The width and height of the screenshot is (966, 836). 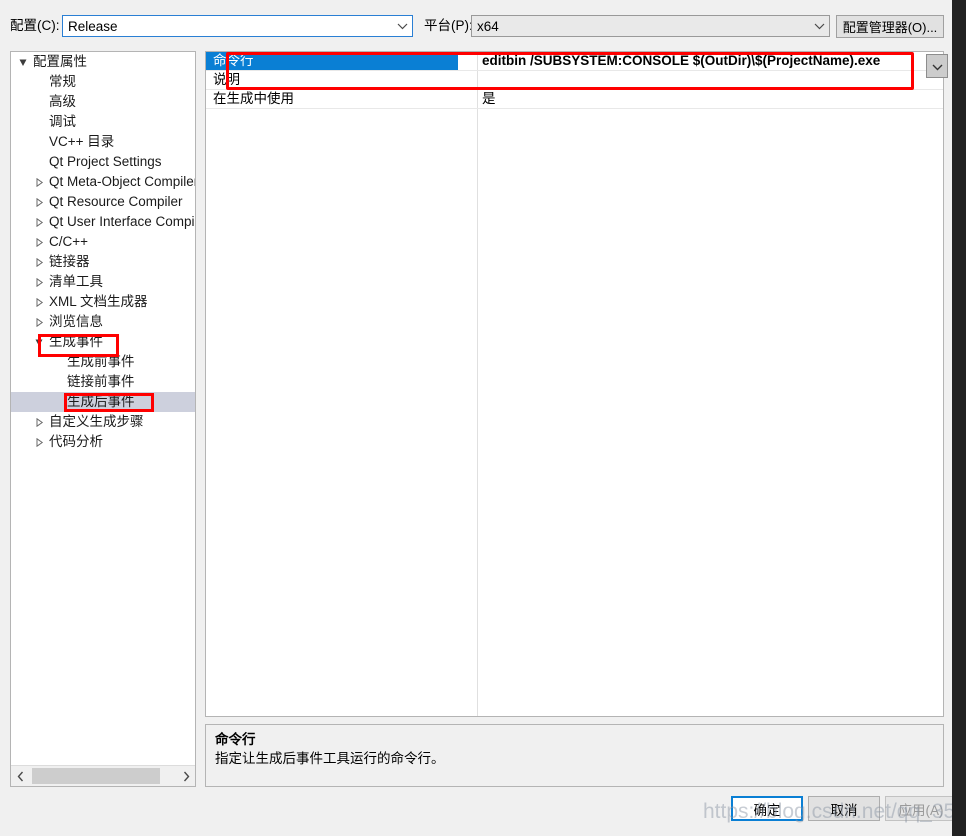 What do you see at coordinates (103, 82) in the screenshot?
I see `tree-item-1: 常规` at bounding box center [103, 82].